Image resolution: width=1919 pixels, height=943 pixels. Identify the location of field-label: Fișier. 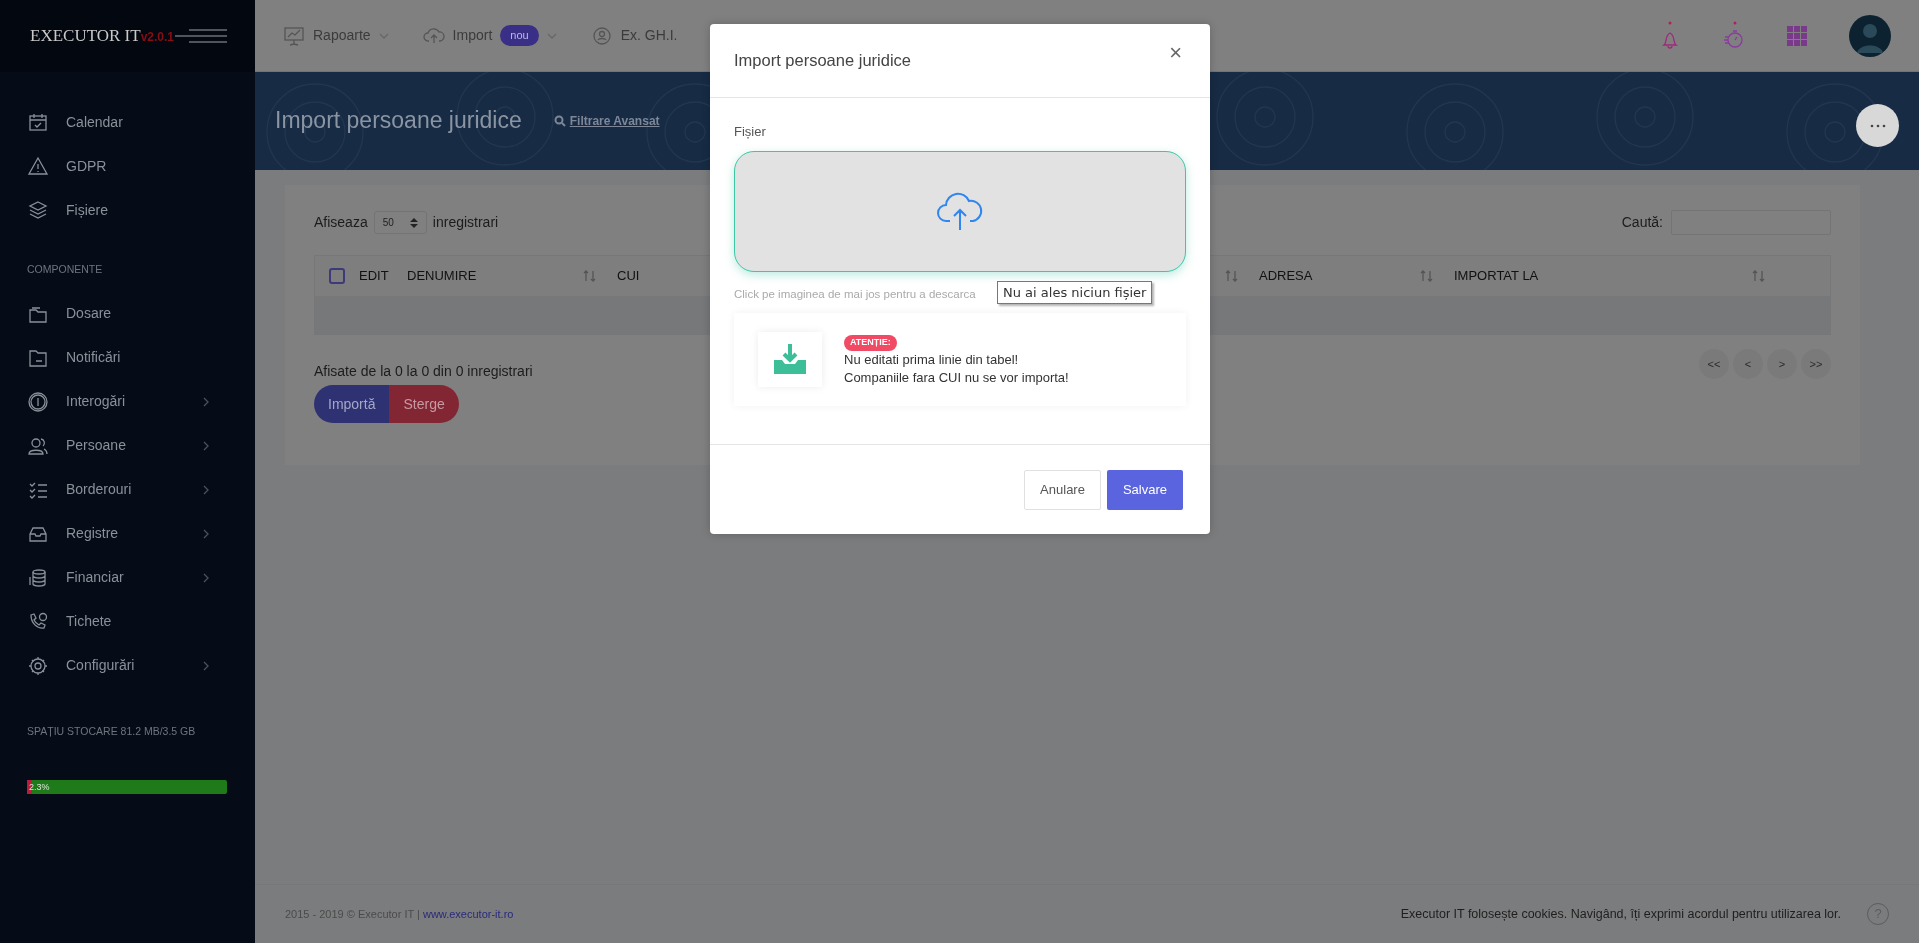
(750, 132).